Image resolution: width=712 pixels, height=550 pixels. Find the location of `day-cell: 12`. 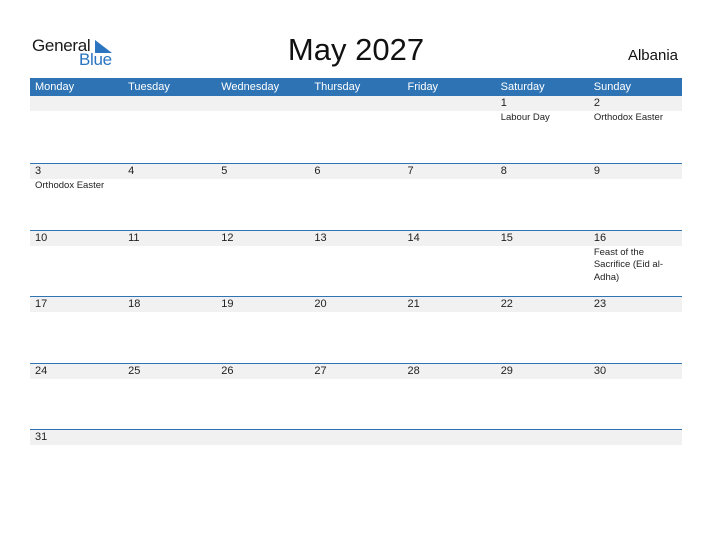

day-cell: 12 is located at coordinates (262, 264).